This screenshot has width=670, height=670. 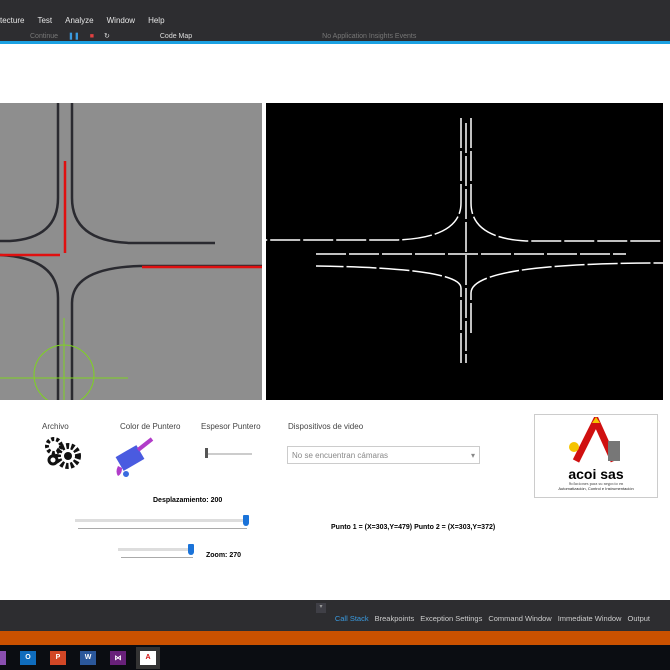 I want to click on tab-command-window: Command Window, so click(x=519, y=618).